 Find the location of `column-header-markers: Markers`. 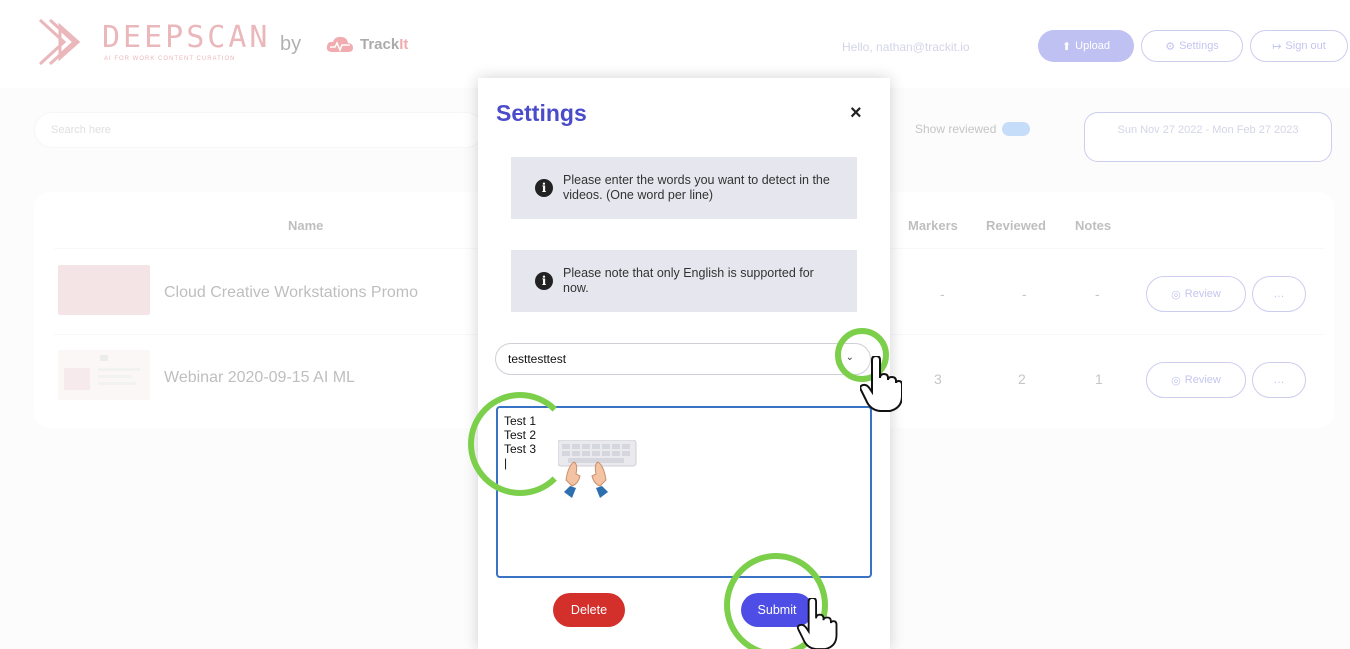

column-header-markers: Markers is located at coordinates (933, 225).